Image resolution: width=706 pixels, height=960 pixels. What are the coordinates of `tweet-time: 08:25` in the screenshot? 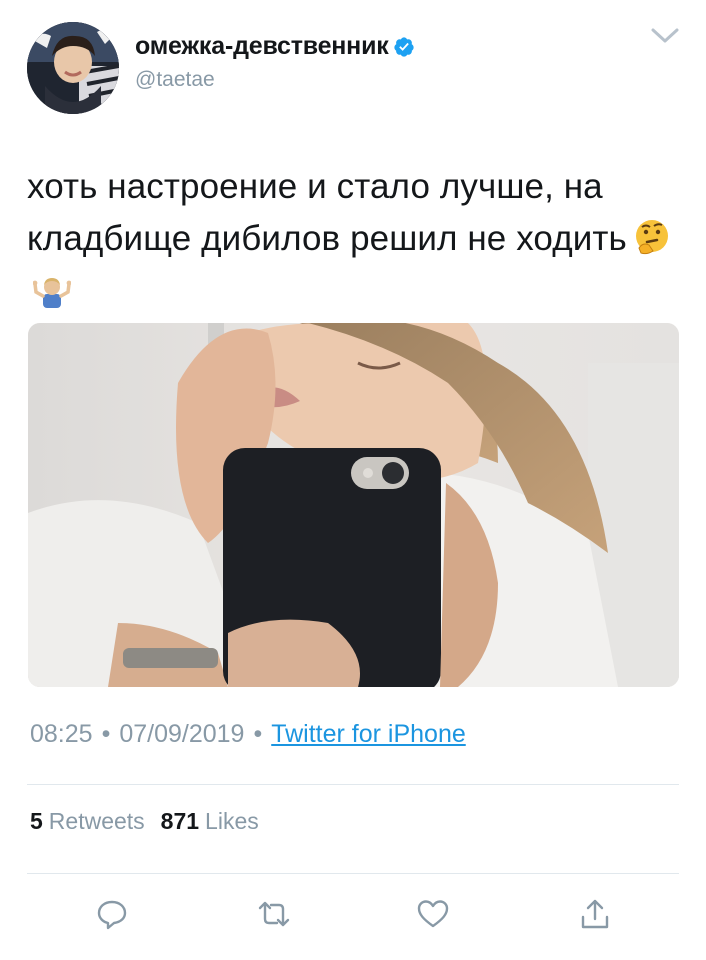 It's located at (61, 734).